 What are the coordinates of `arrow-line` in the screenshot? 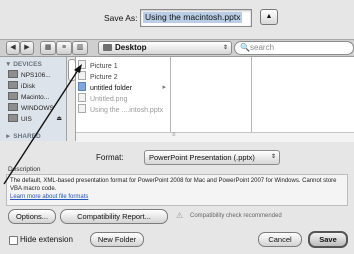 It's located at (42, 125).